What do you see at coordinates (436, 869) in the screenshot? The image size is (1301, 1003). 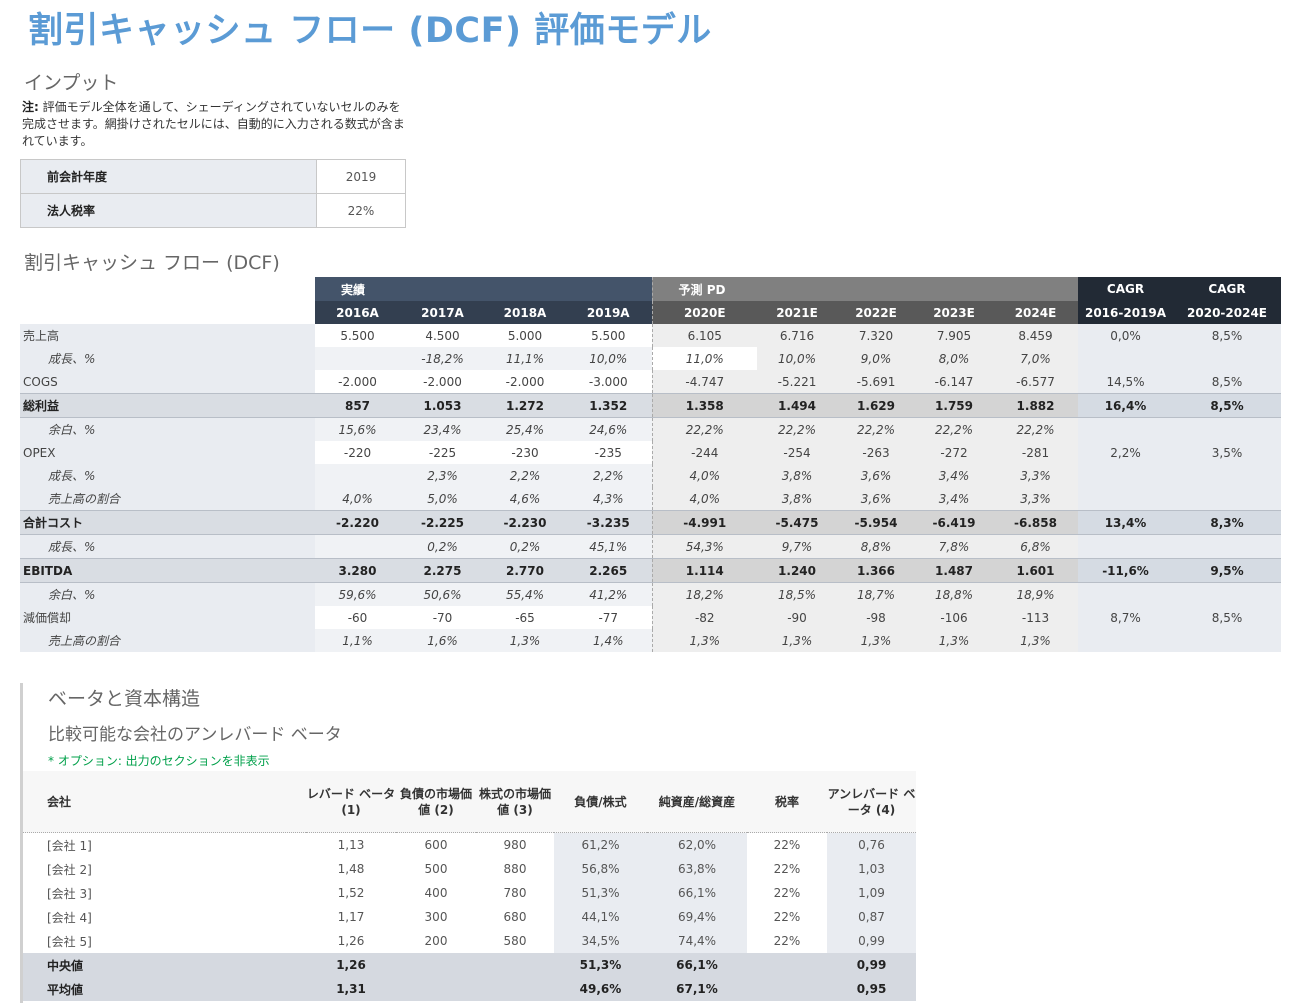 I see `beta-cell: 500` at bounding box center [436, 869].